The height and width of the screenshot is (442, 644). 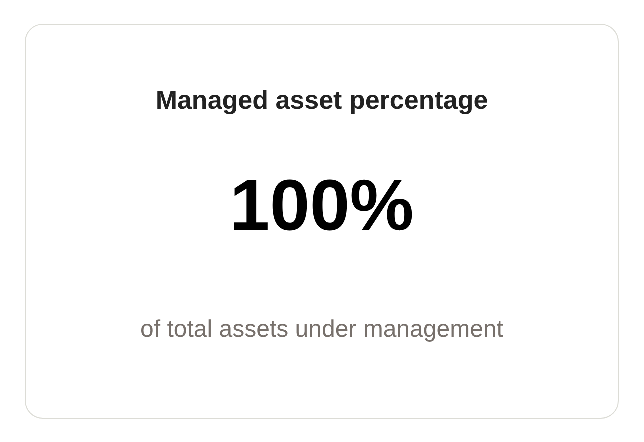 I want to click on percentage-value: 100%, so click(x=322, y=206).